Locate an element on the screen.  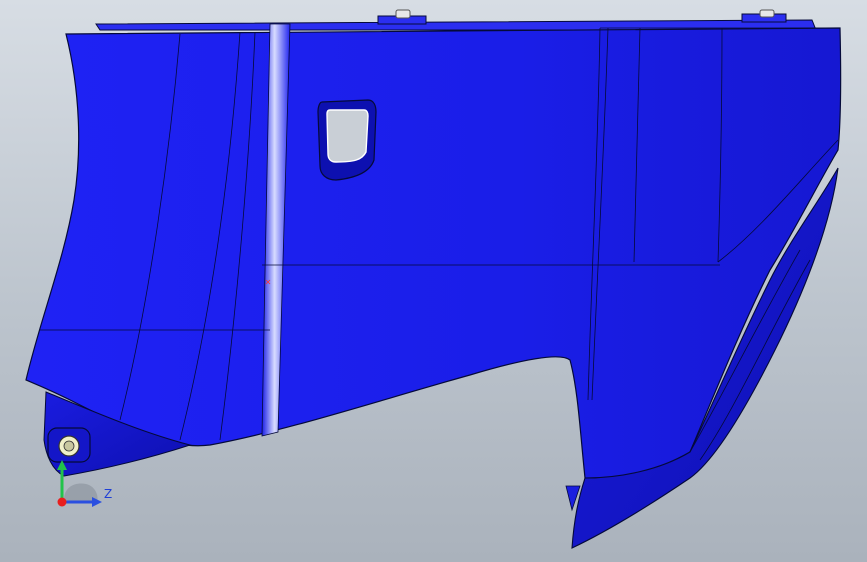
y-axis-arrow-icon is located at coordinates (62, 465).